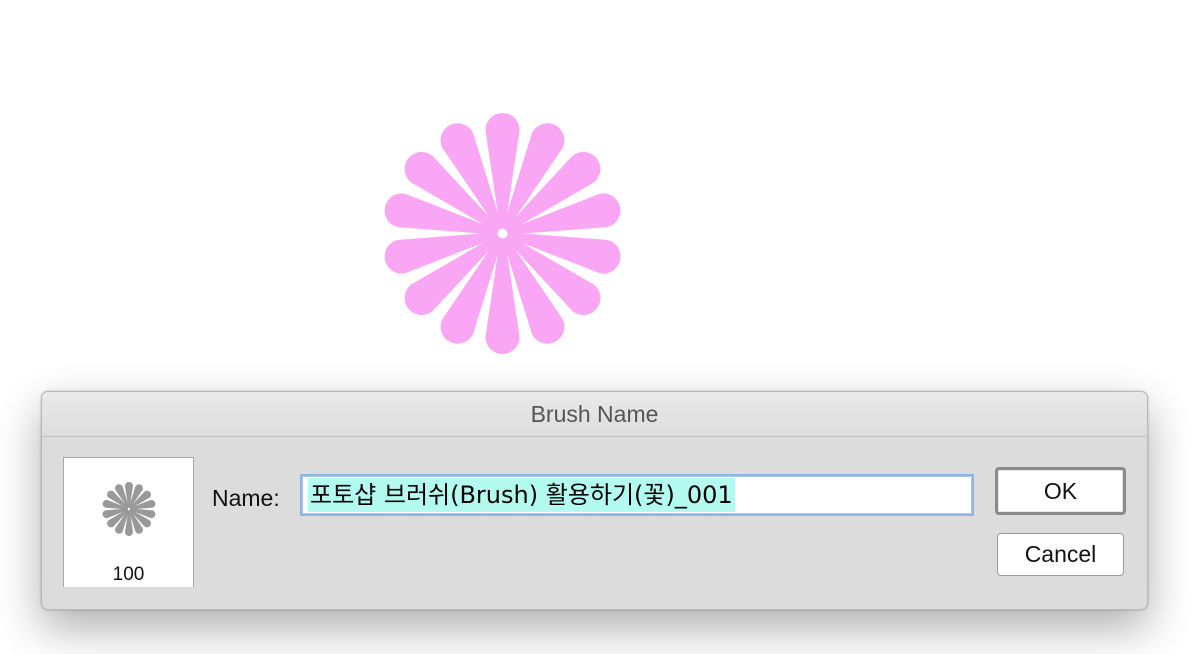  I want to click on brush-name-input: 포토샵 브러쉬(Brush) 활용하기(꽃)_001, so click(637, 495).